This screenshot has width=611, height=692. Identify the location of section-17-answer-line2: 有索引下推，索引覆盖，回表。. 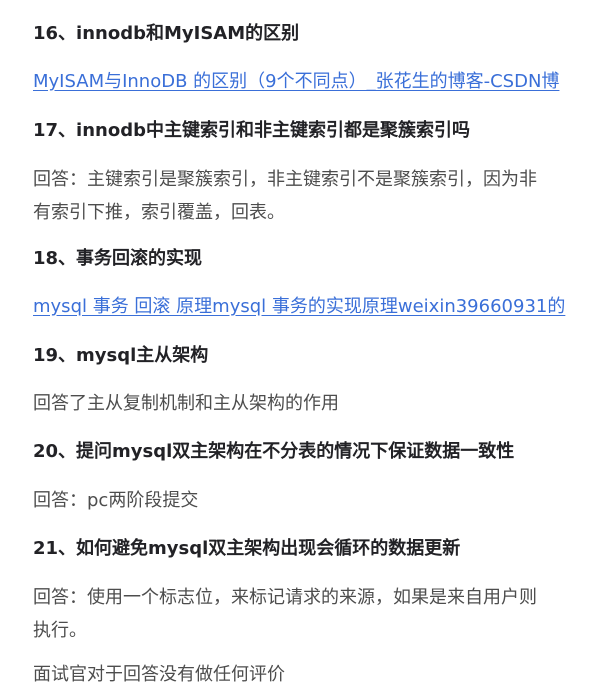
(159, 212).